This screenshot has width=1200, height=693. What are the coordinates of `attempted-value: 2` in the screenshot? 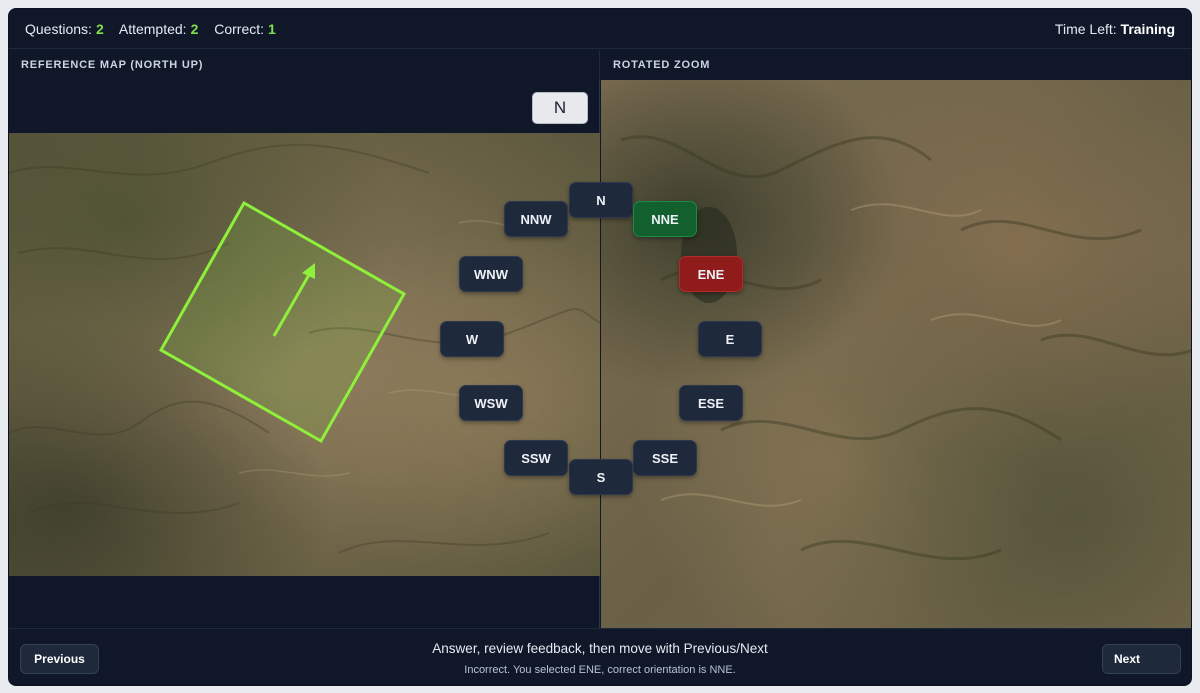 It's located at (194, 28).